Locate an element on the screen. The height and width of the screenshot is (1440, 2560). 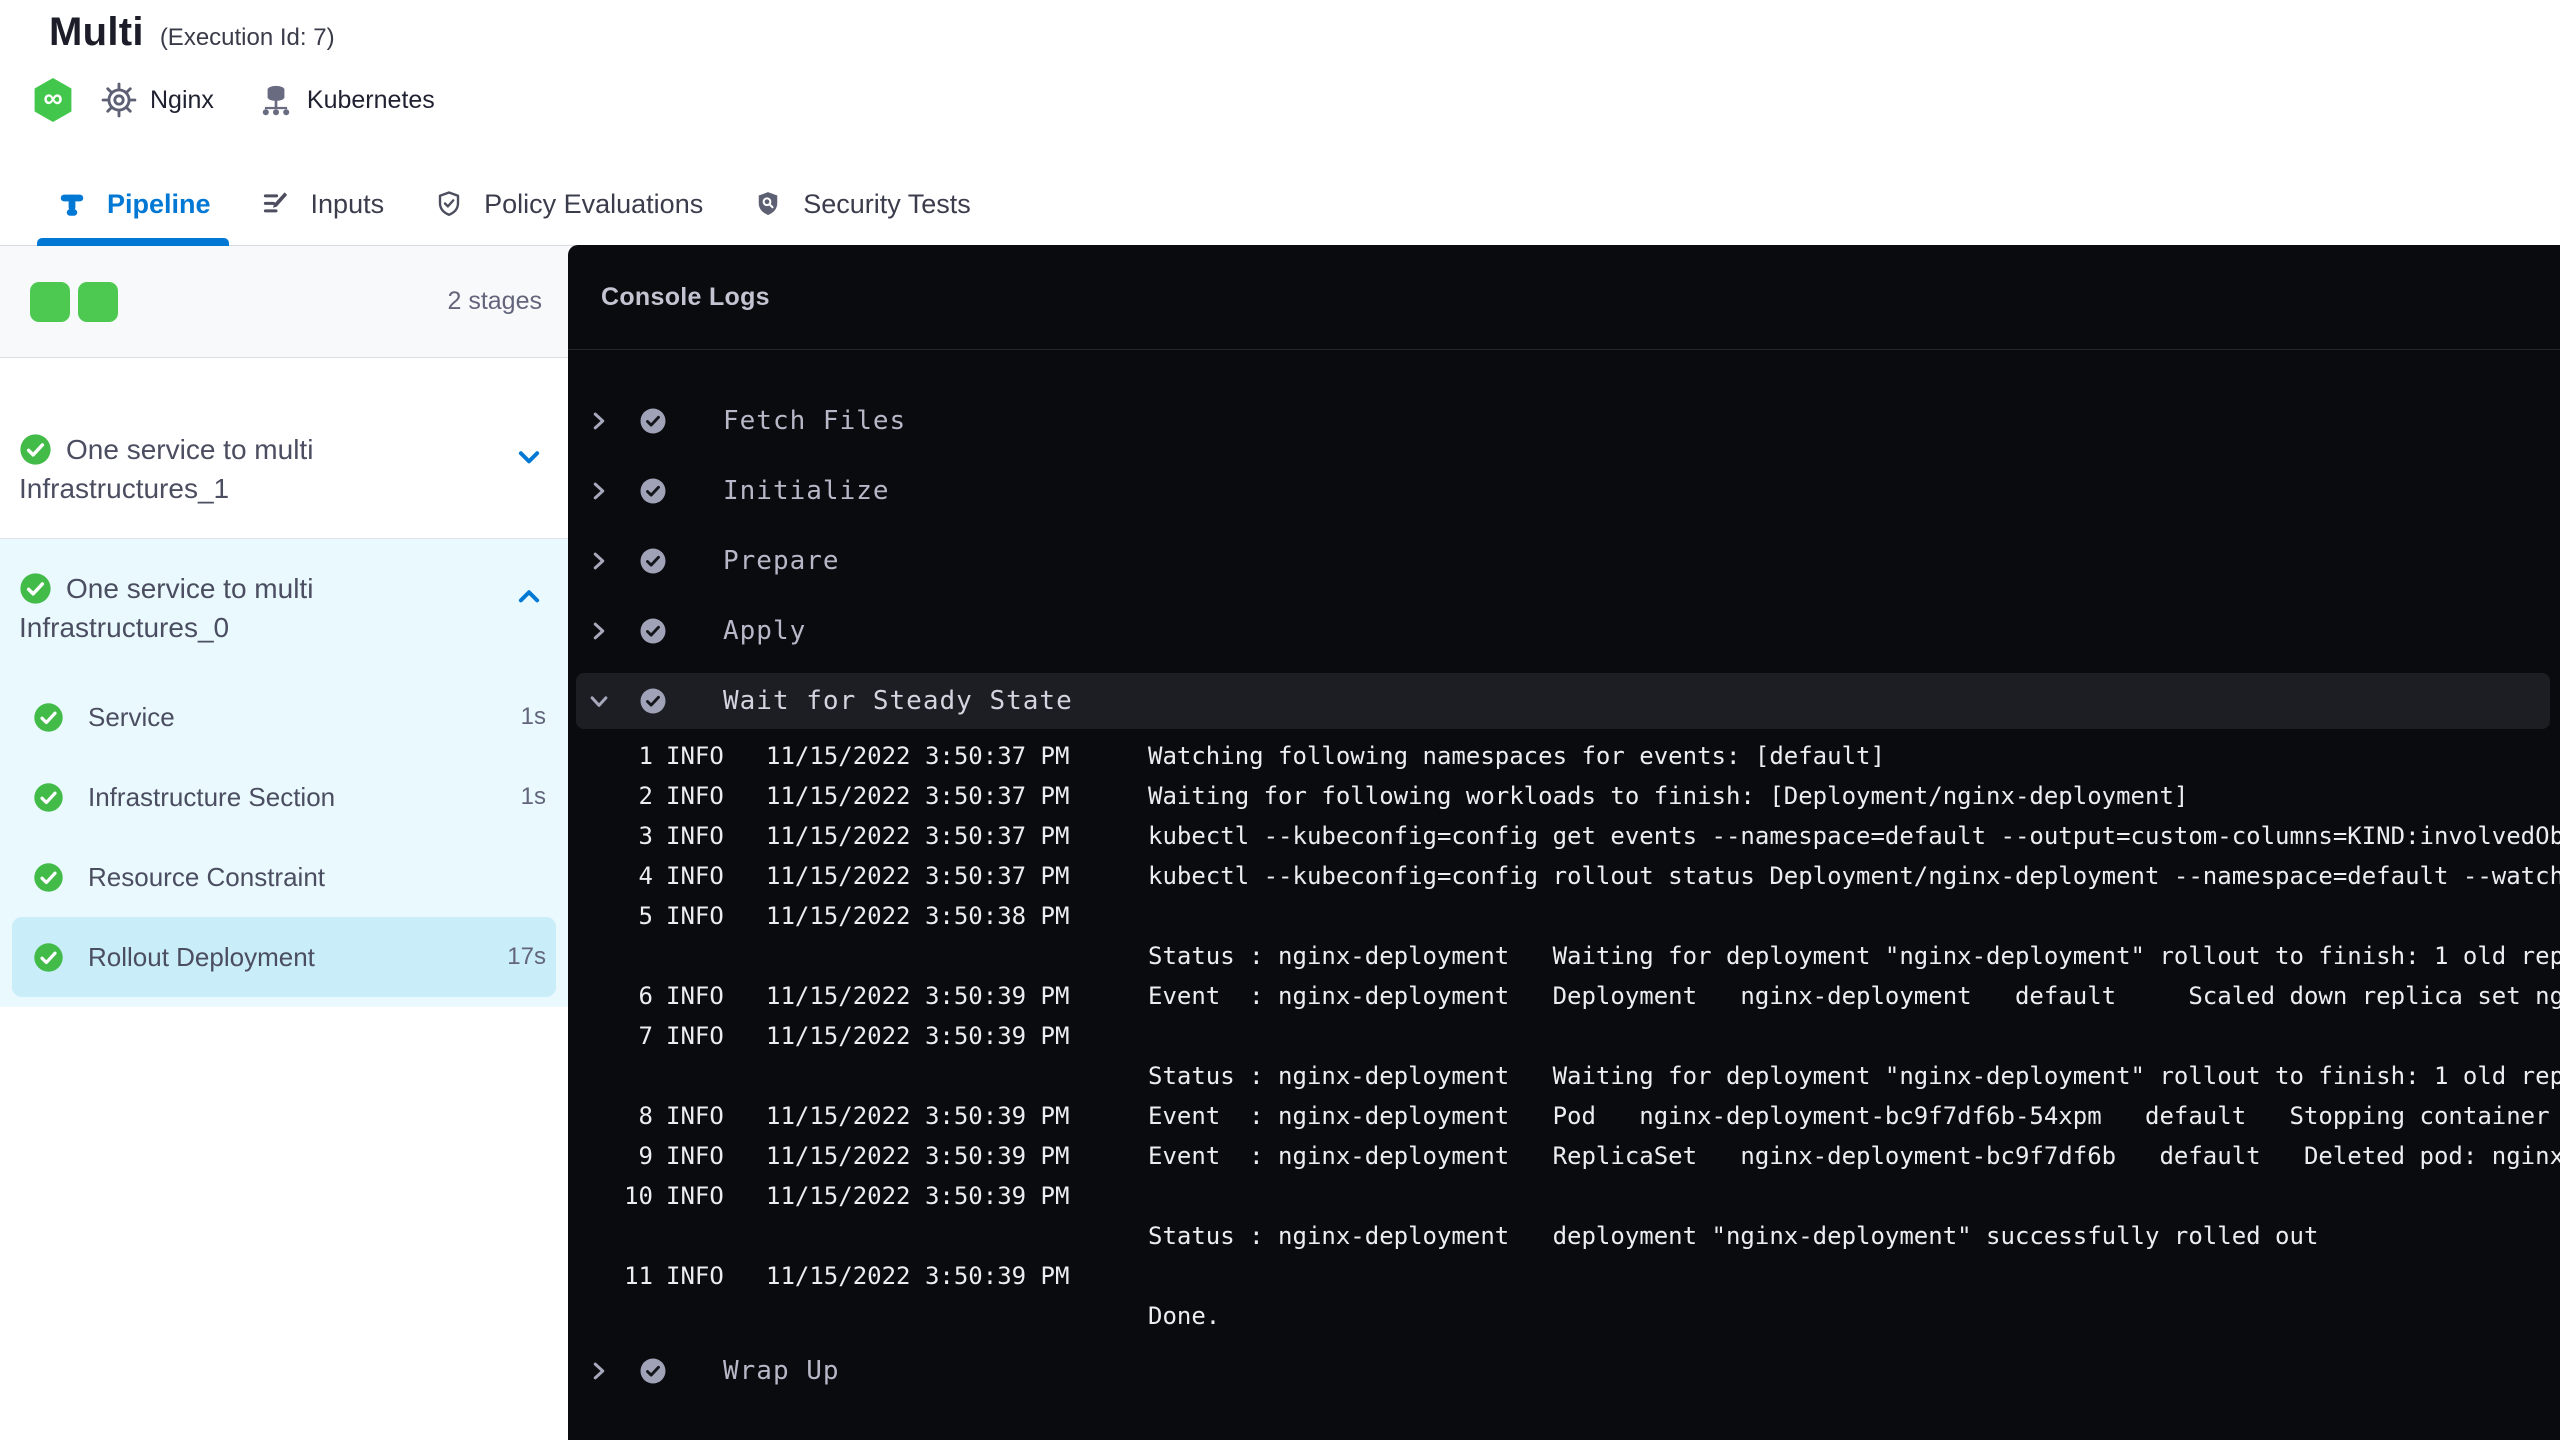
log-number: 10 is located at coordinates (638, 1196).